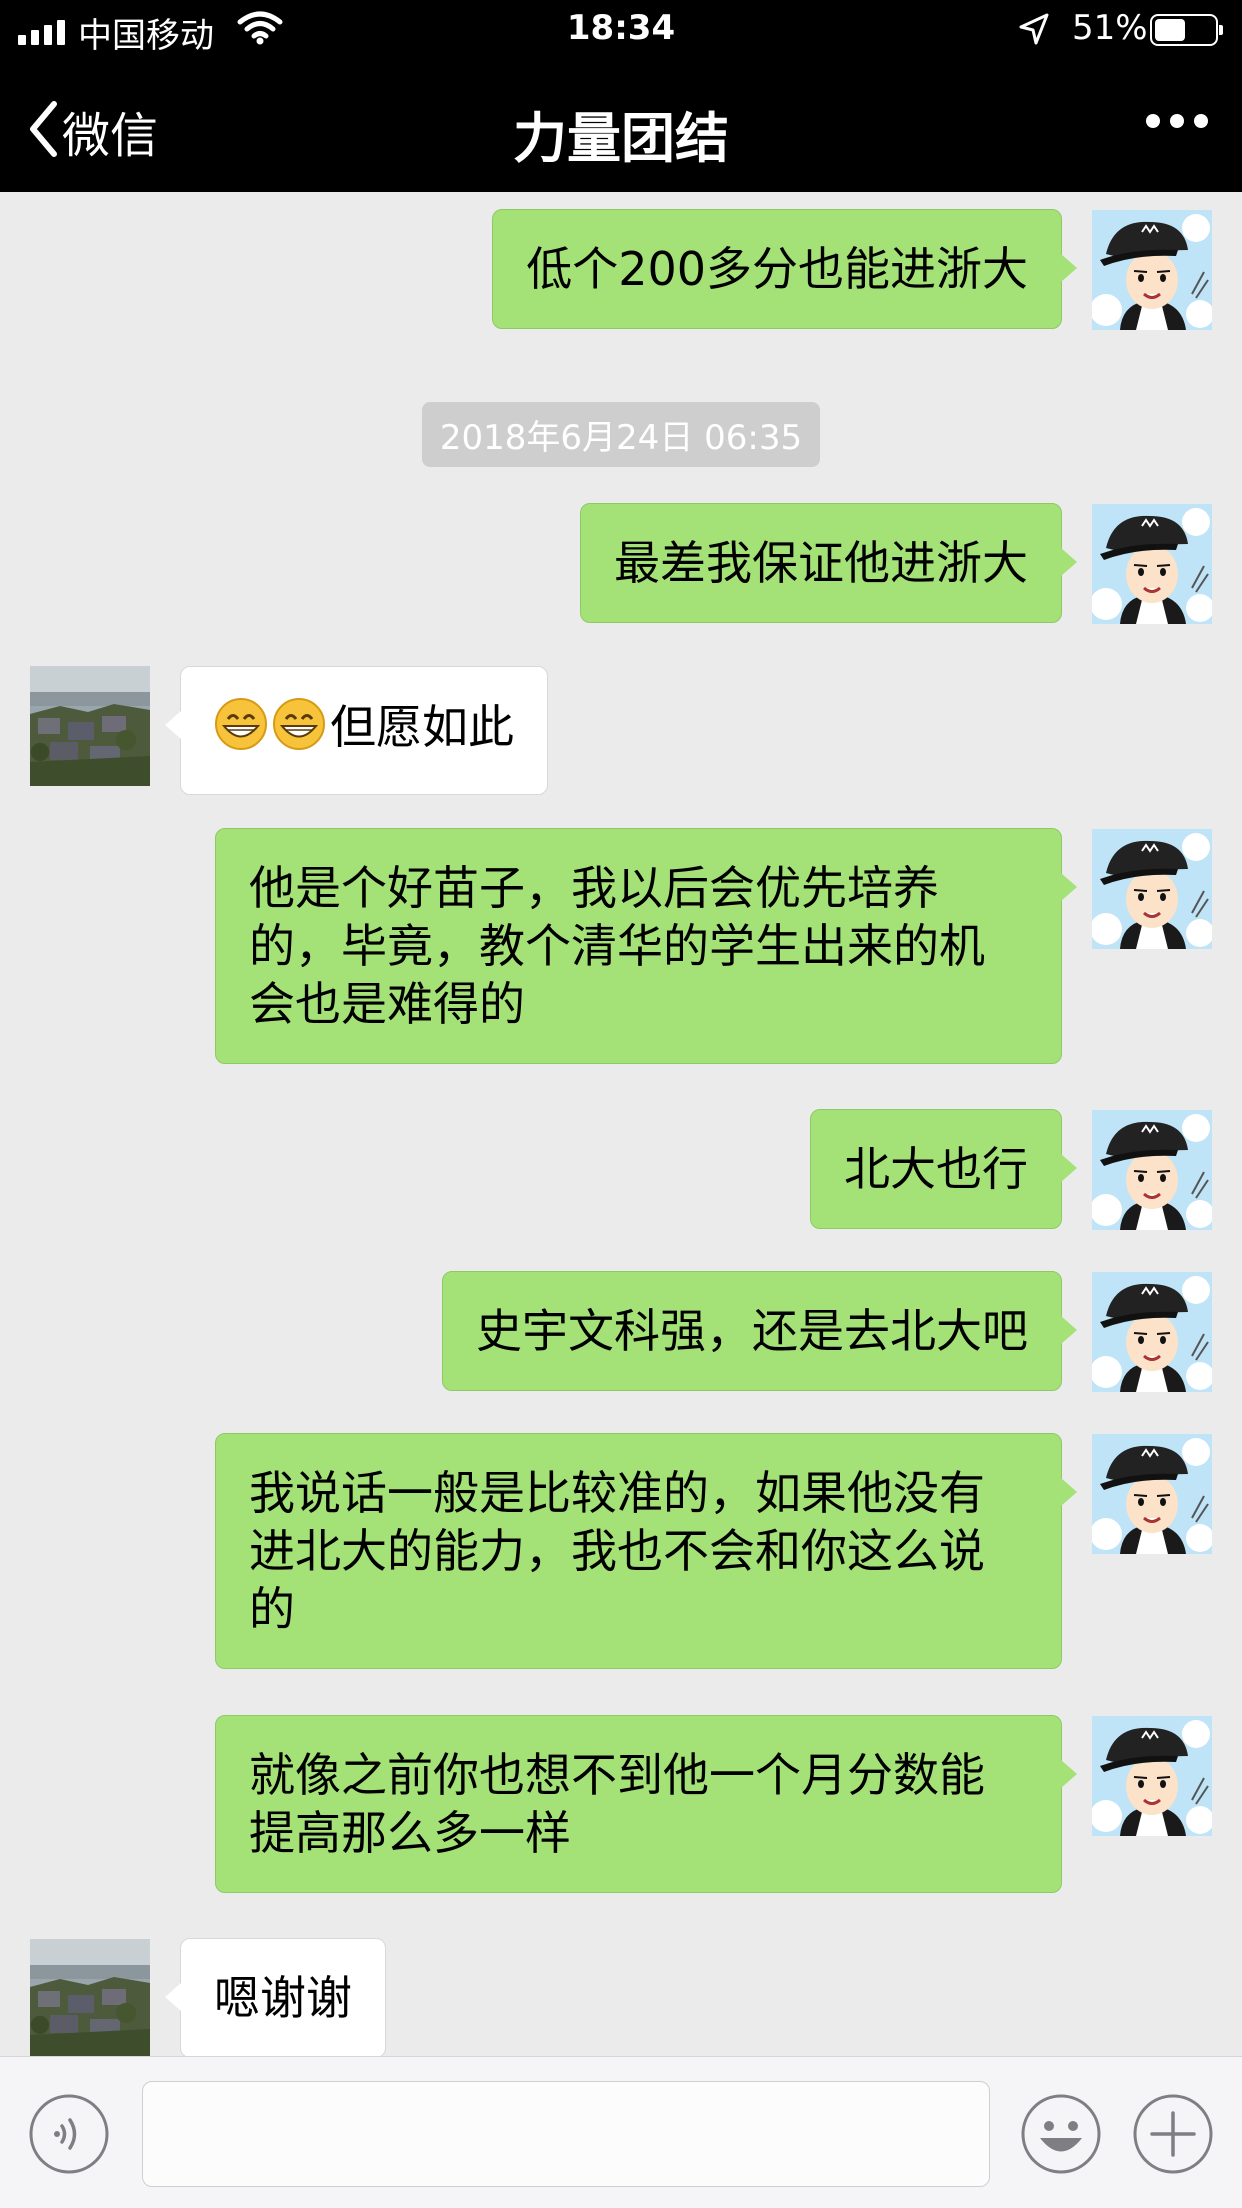 This screenshot has width=1242, height=2208. What do you see at coordinates (621, 138) in the screenshot?
I see `chat-title: 力量团结` at bounding box center [621, 138].